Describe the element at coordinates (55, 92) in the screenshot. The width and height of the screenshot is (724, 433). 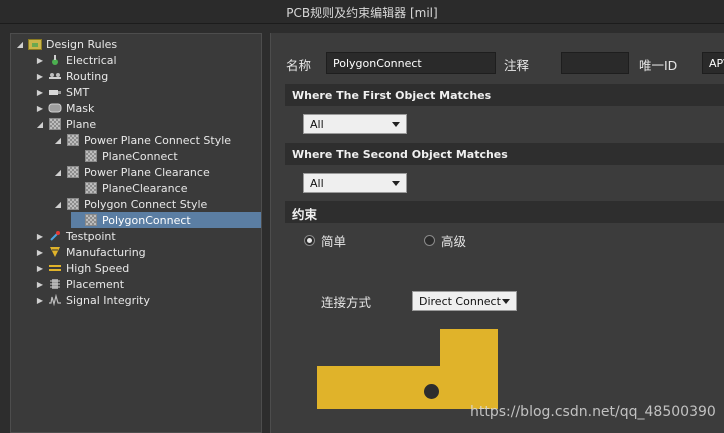
I see `smt-icon` at that location.